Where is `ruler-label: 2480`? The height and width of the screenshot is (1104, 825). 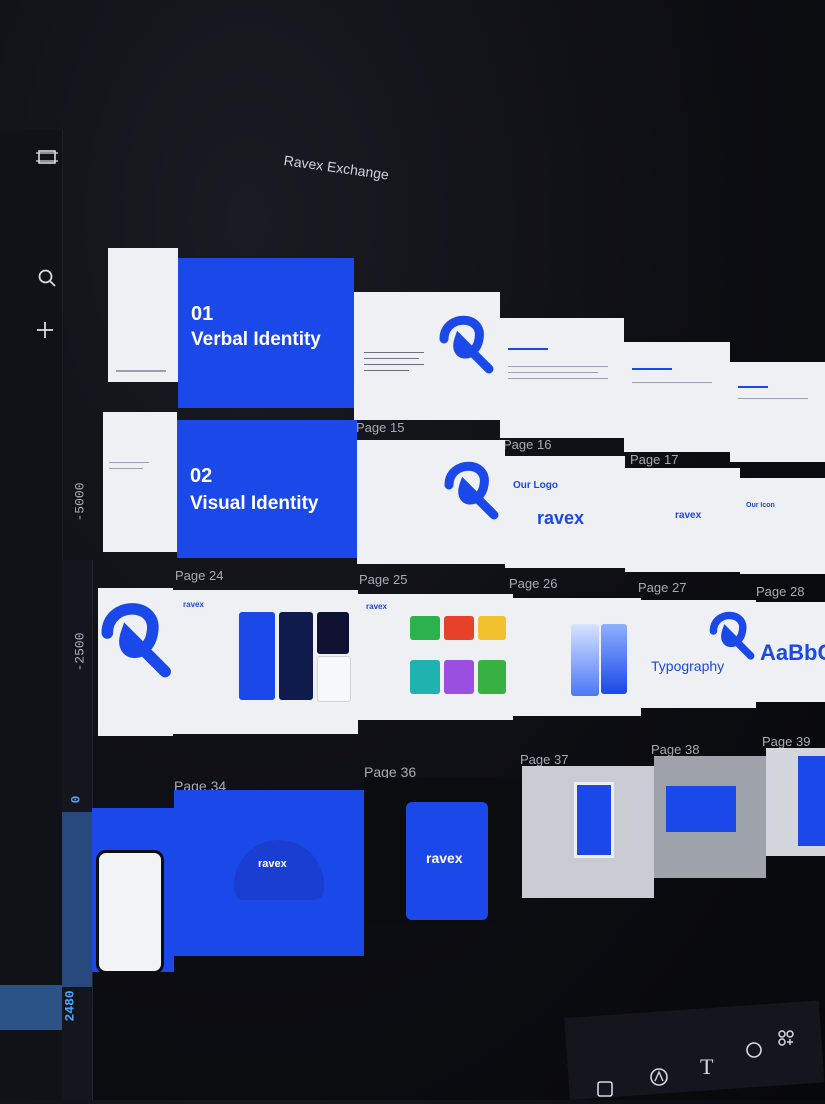 ruler-label: 2480 is located at coordinates (70, 1006).